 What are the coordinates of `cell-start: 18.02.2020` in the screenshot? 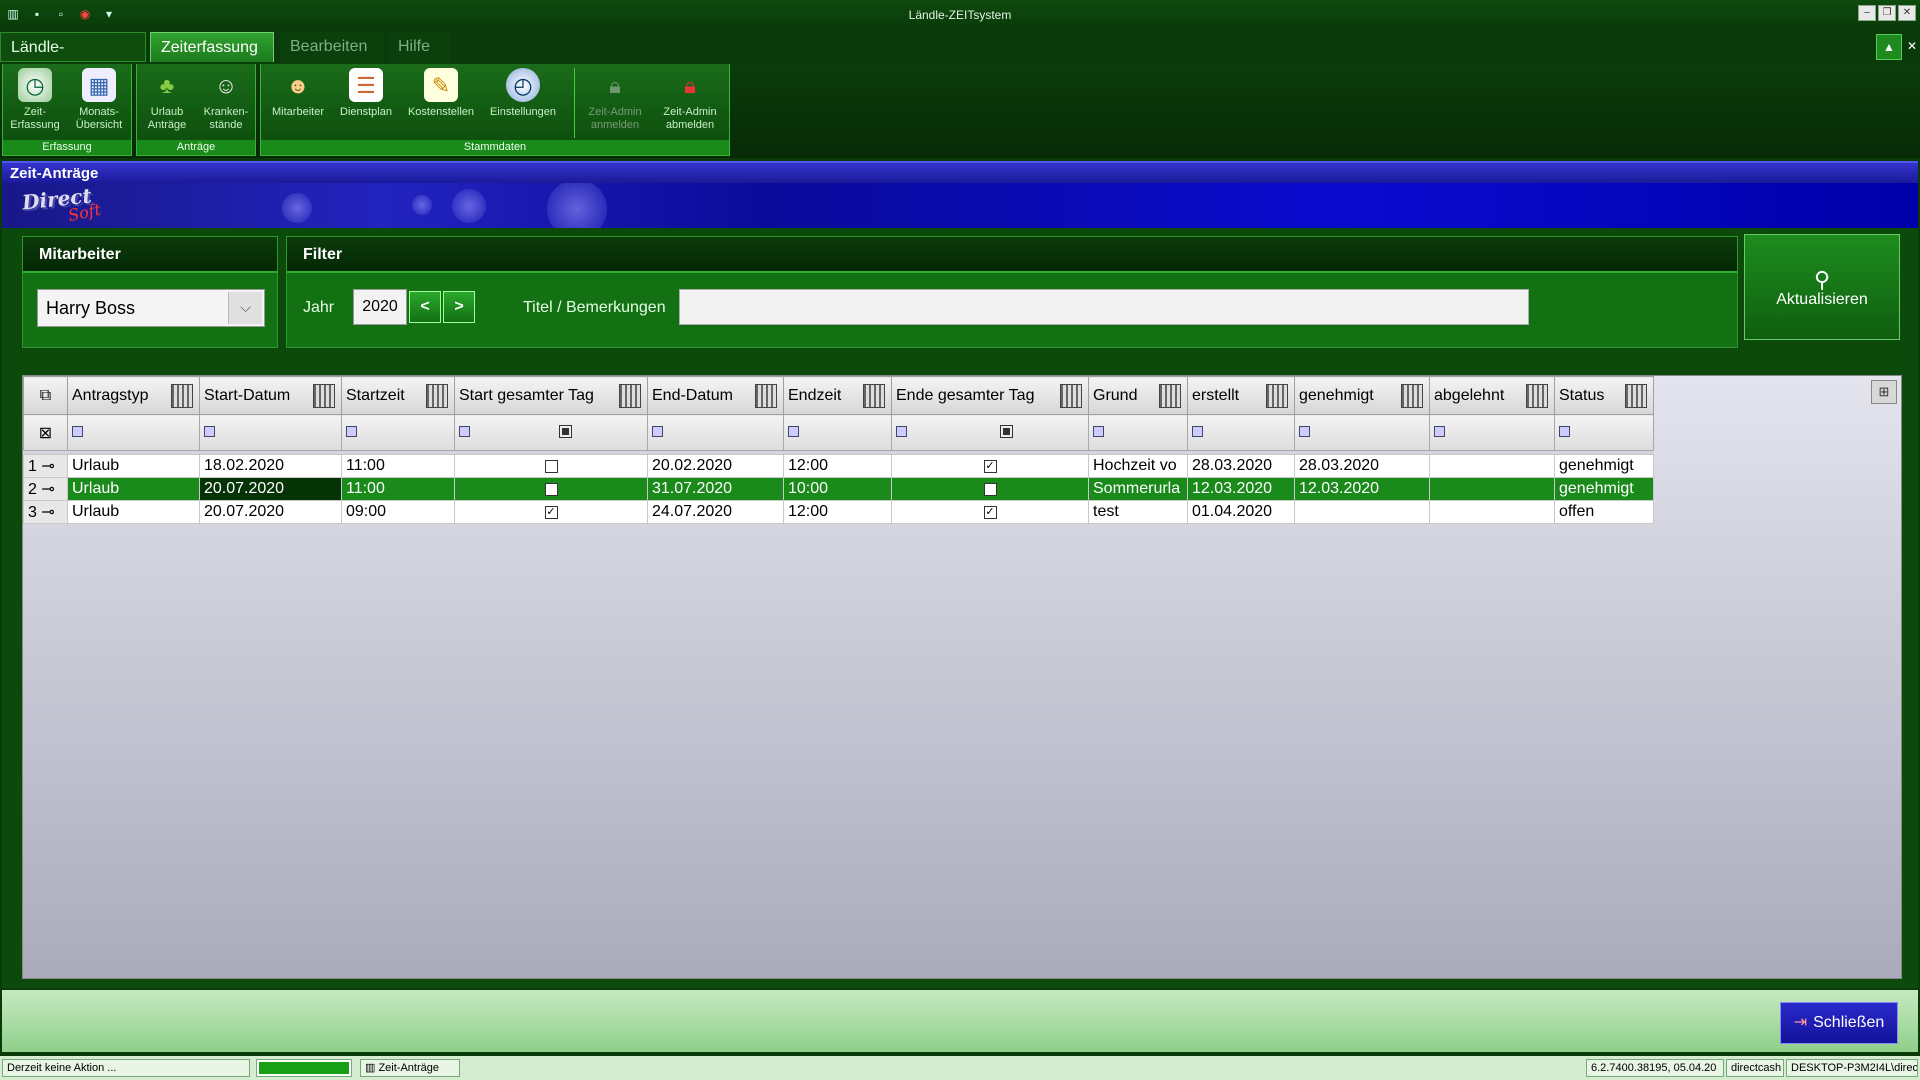 It's located at (270, 466).